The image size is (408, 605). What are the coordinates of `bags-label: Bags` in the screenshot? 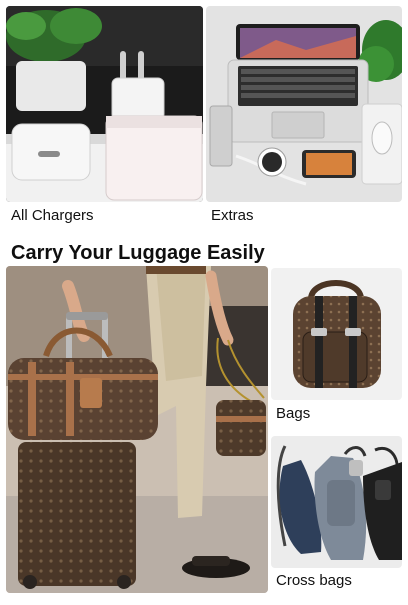 It's located at (293, 414).